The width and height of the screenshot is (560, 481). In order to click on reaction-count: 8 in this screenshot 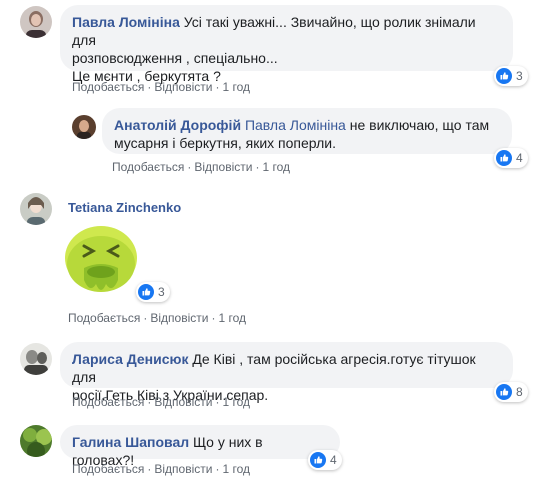, I will do `click(511, 392)`.